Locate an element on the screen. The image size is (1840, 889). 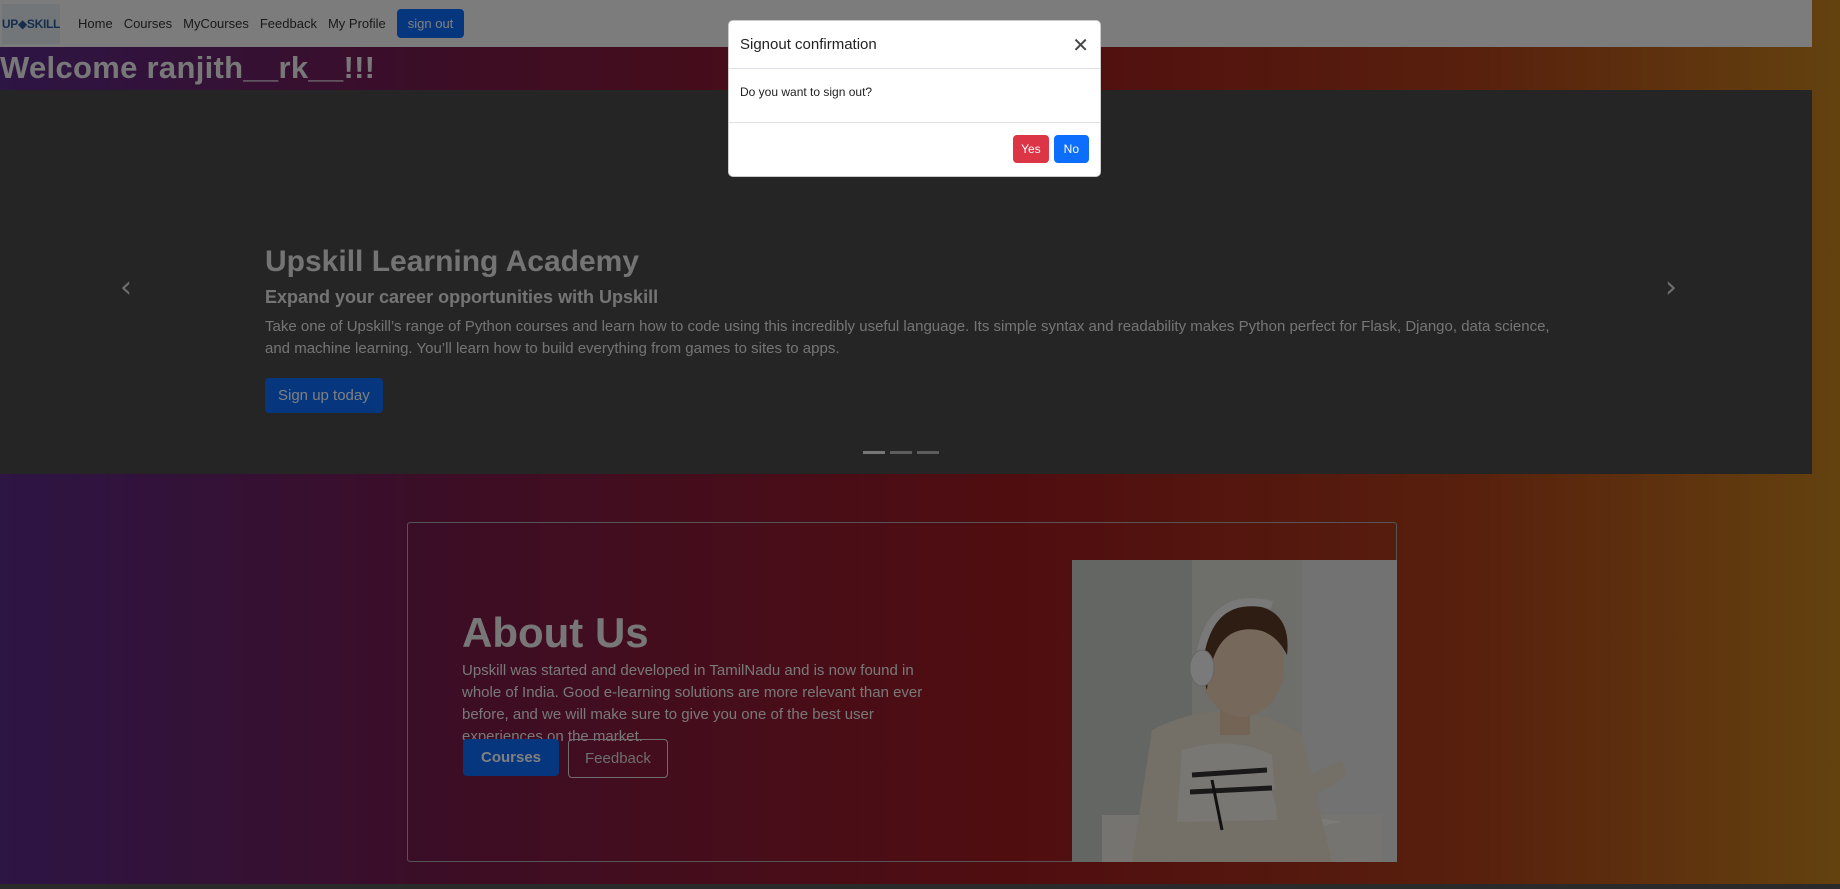
modal-title: Signout confirmation is located at coordinates (808, 44).